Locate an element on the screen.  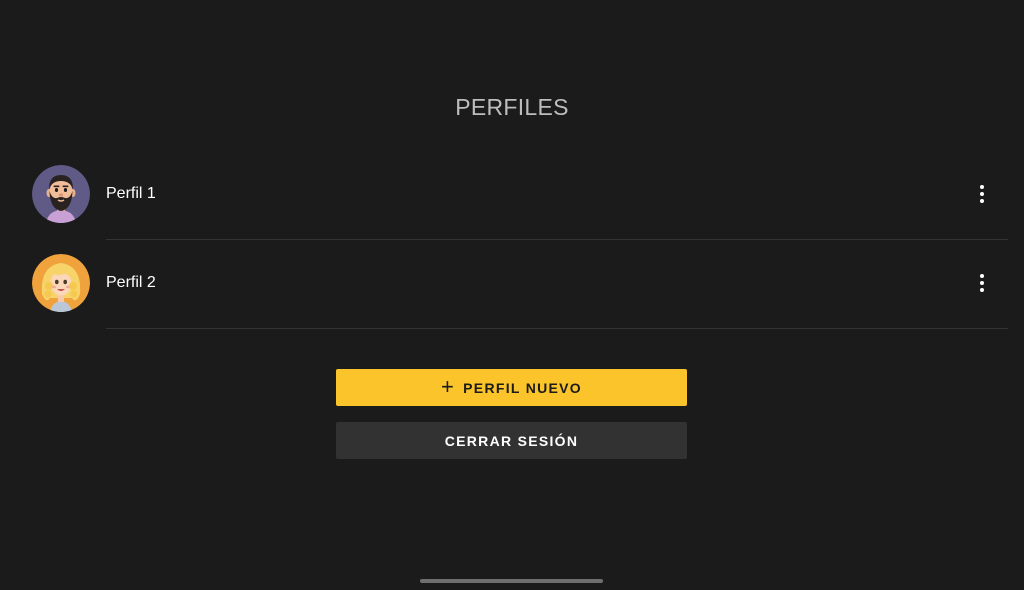
profile-name: Perfil 2 is located at coordinates (131, 282).